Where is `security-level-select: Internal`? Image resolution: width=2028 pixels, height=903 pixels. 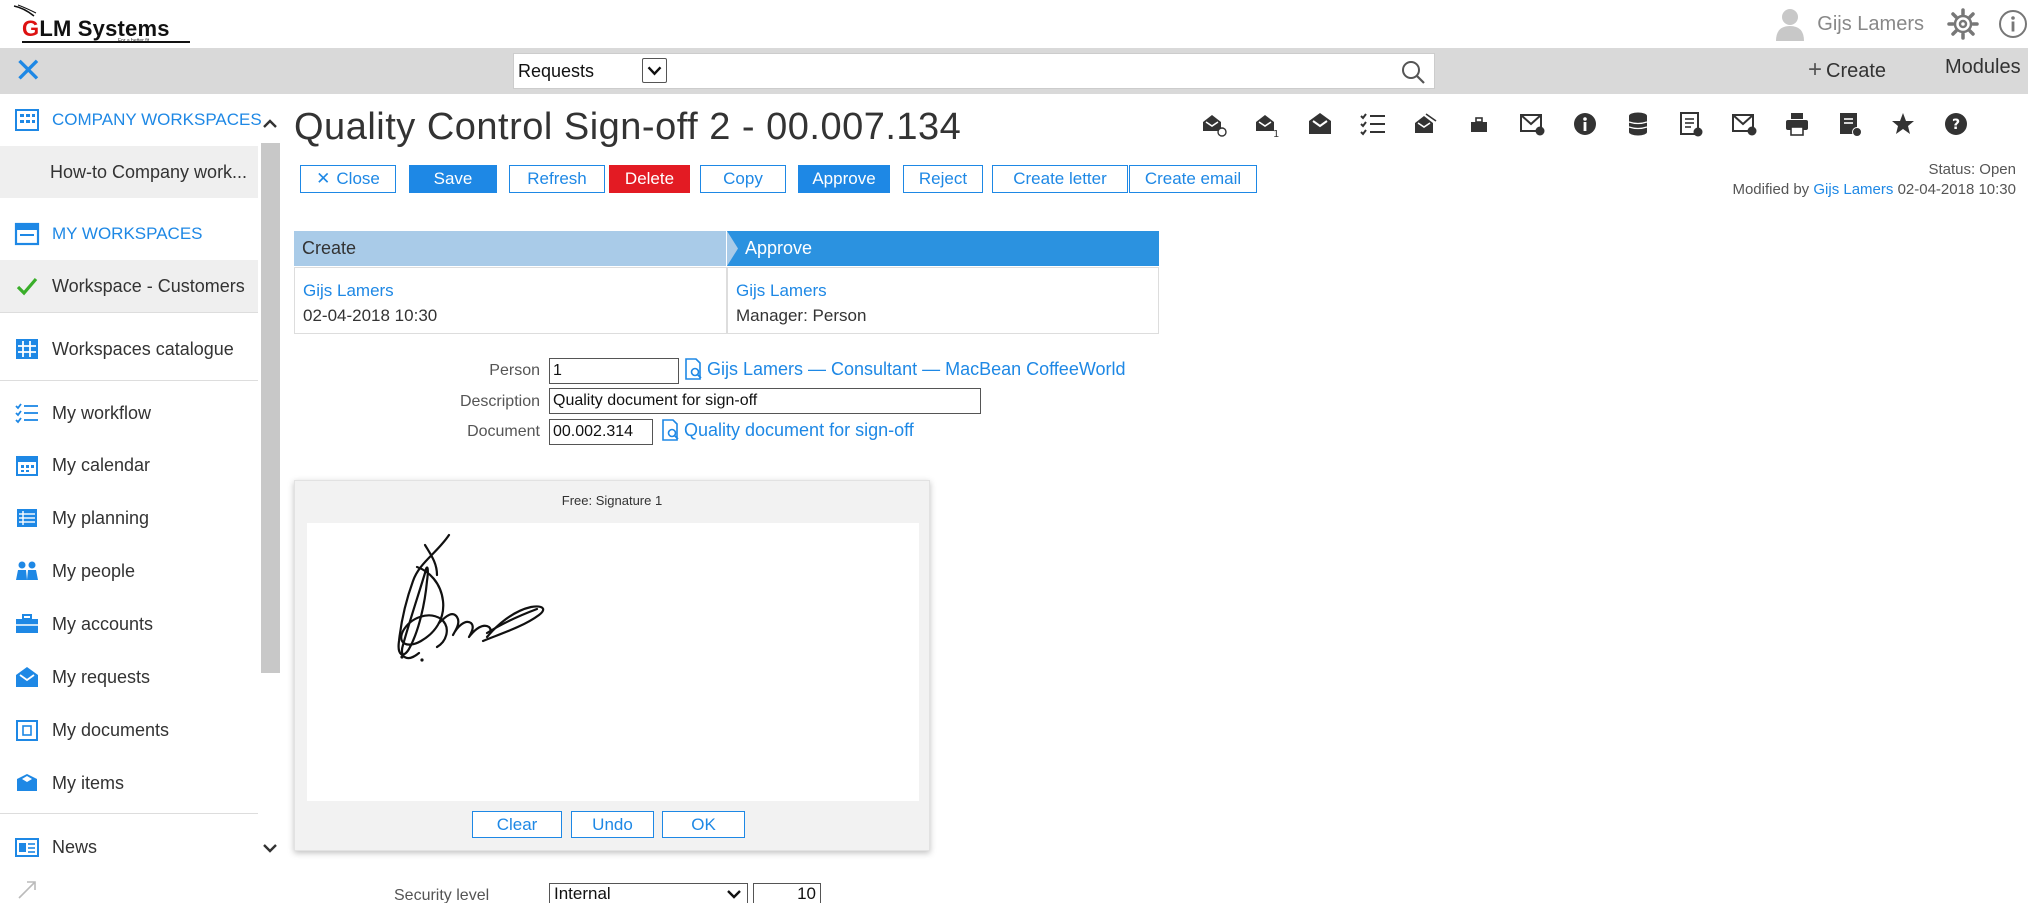
security-level-select: Internal is located at coordinates (648, 893).